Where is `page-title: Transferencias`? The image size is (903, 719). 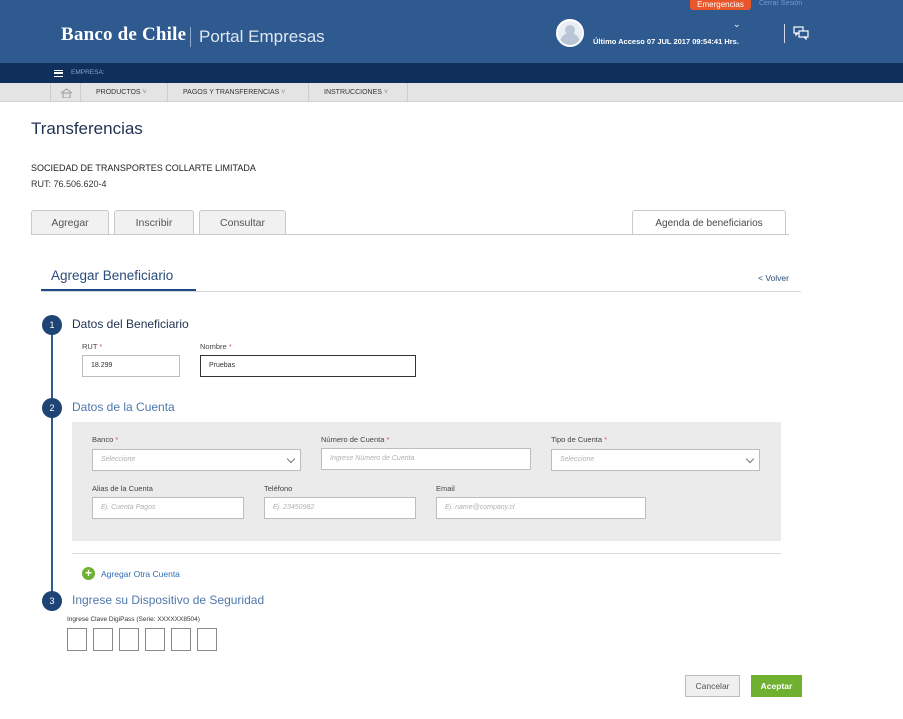
page-title: Transferencias is located at coordinates (87, 128).